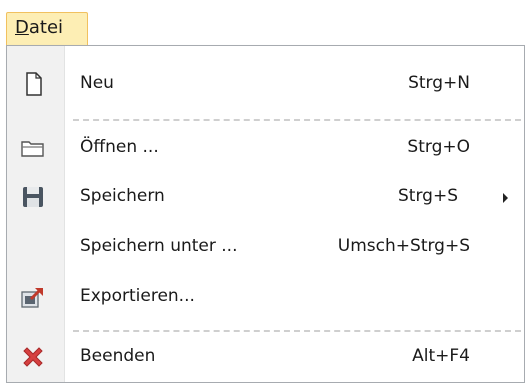  Describe the element at coordinates (262, 23) in the screenshot. I see `menubar: Datei` at that location.